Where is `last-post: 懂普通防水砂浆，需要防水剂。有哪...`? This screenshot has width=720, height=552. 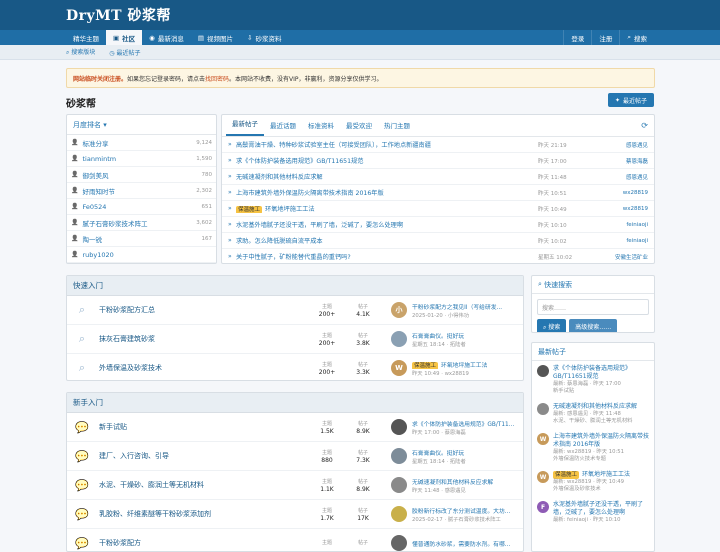
last-post: 懂普通防水砂浆，需要防水剂。有哪... is located at coordinates (456, 543).